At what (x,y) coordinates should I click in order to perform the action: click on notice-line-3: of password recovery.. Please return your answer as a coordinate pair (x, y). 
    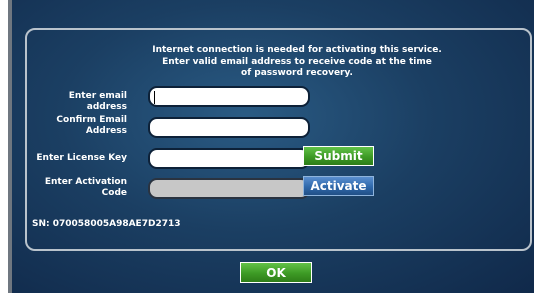
    Looking at the image, I should click on (297, 73).